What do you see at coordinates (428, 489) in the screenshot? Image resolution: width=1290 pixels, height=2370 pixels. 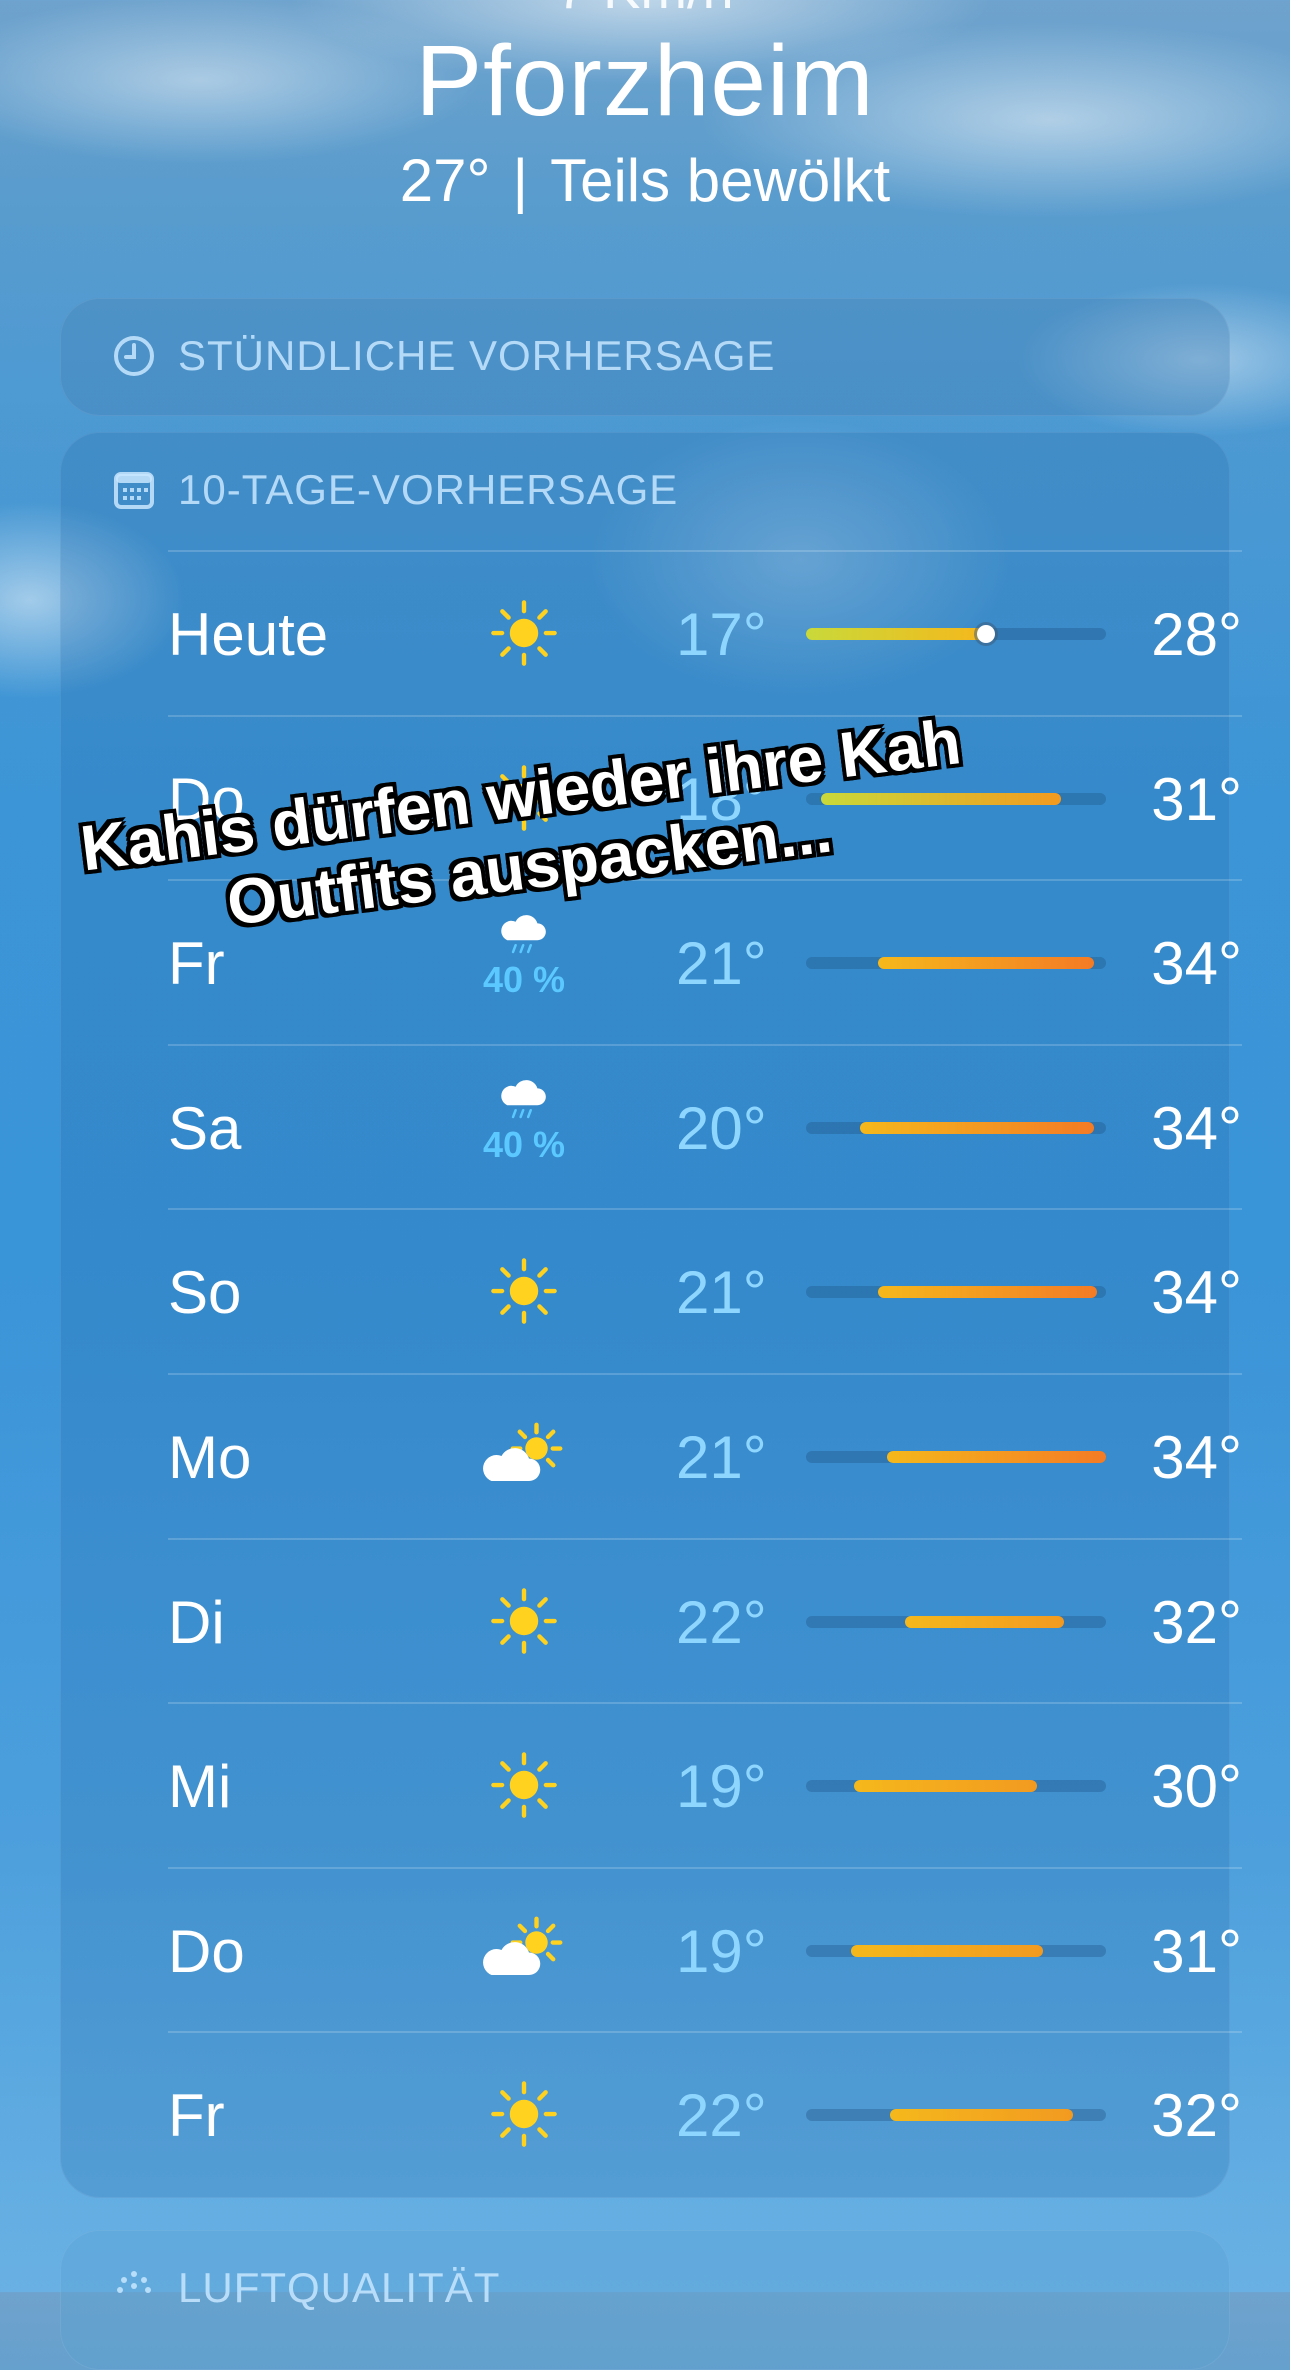 I see `ten-day-forecast-title: 10-TAGE-VORHERSAGE` at bounding box center [428, 489].